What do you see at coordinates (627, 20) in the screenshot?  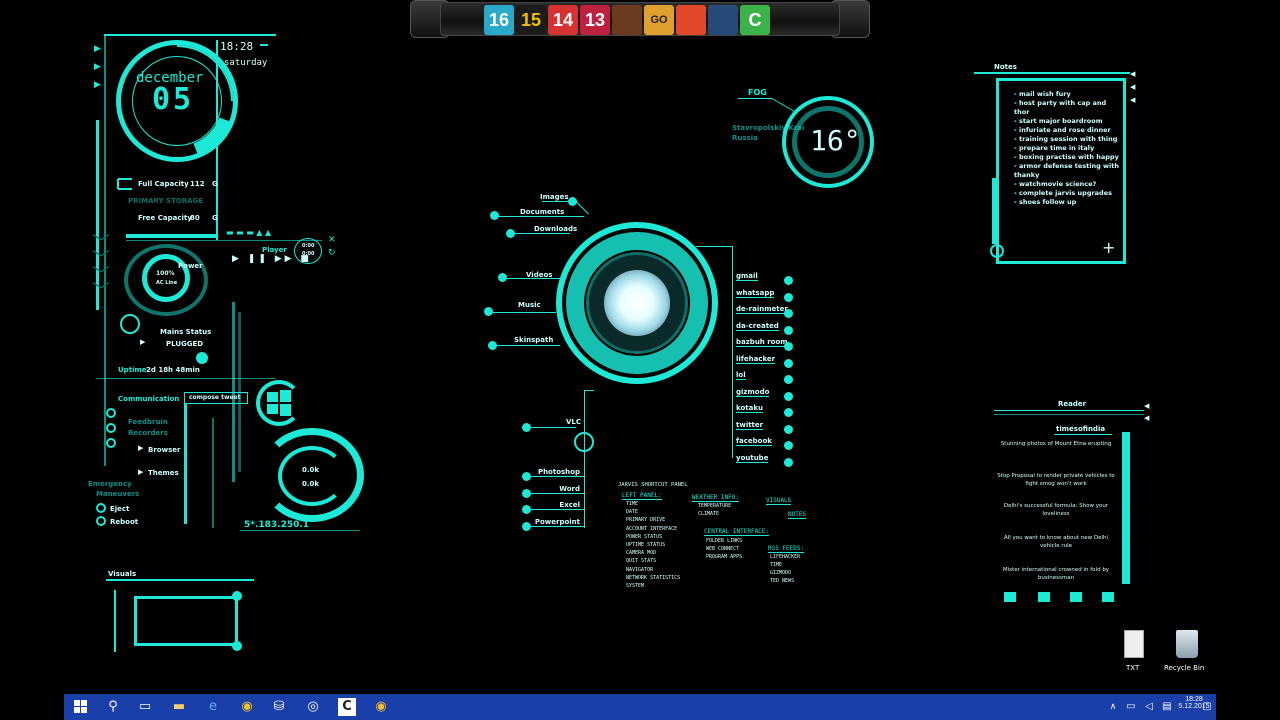 I see `dock-icon-app` at bounding box center [627, 20].